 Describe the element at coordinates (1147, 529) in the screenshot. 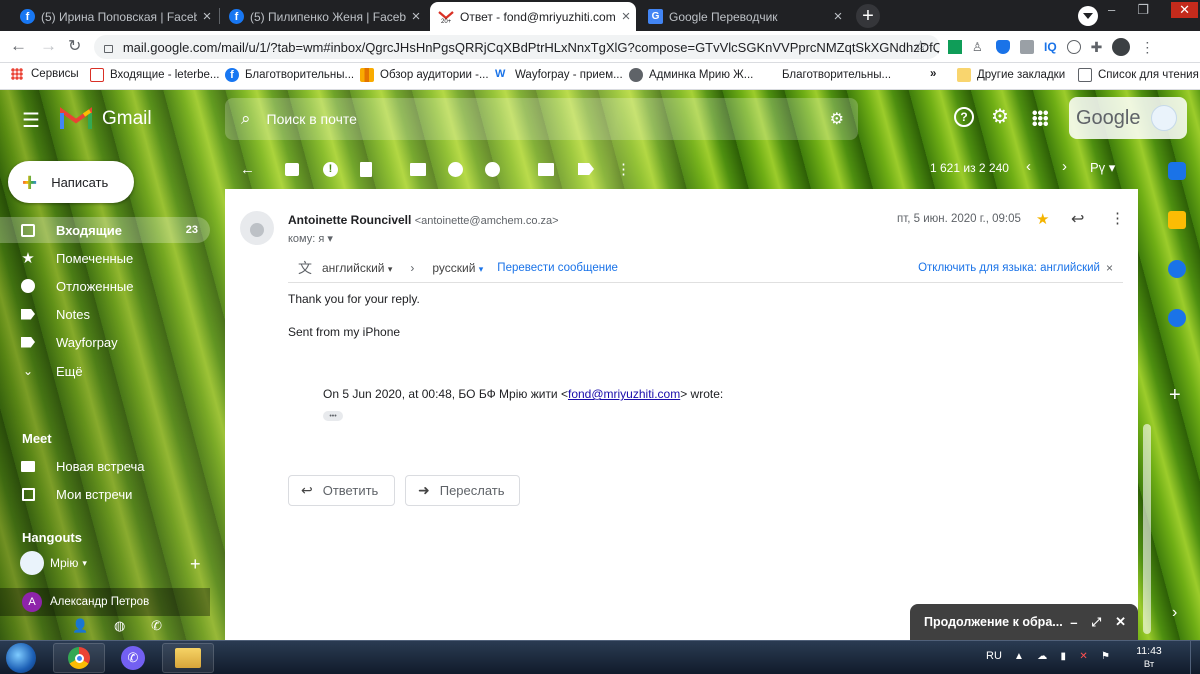

I see `scrollbar-thumb` at that location.